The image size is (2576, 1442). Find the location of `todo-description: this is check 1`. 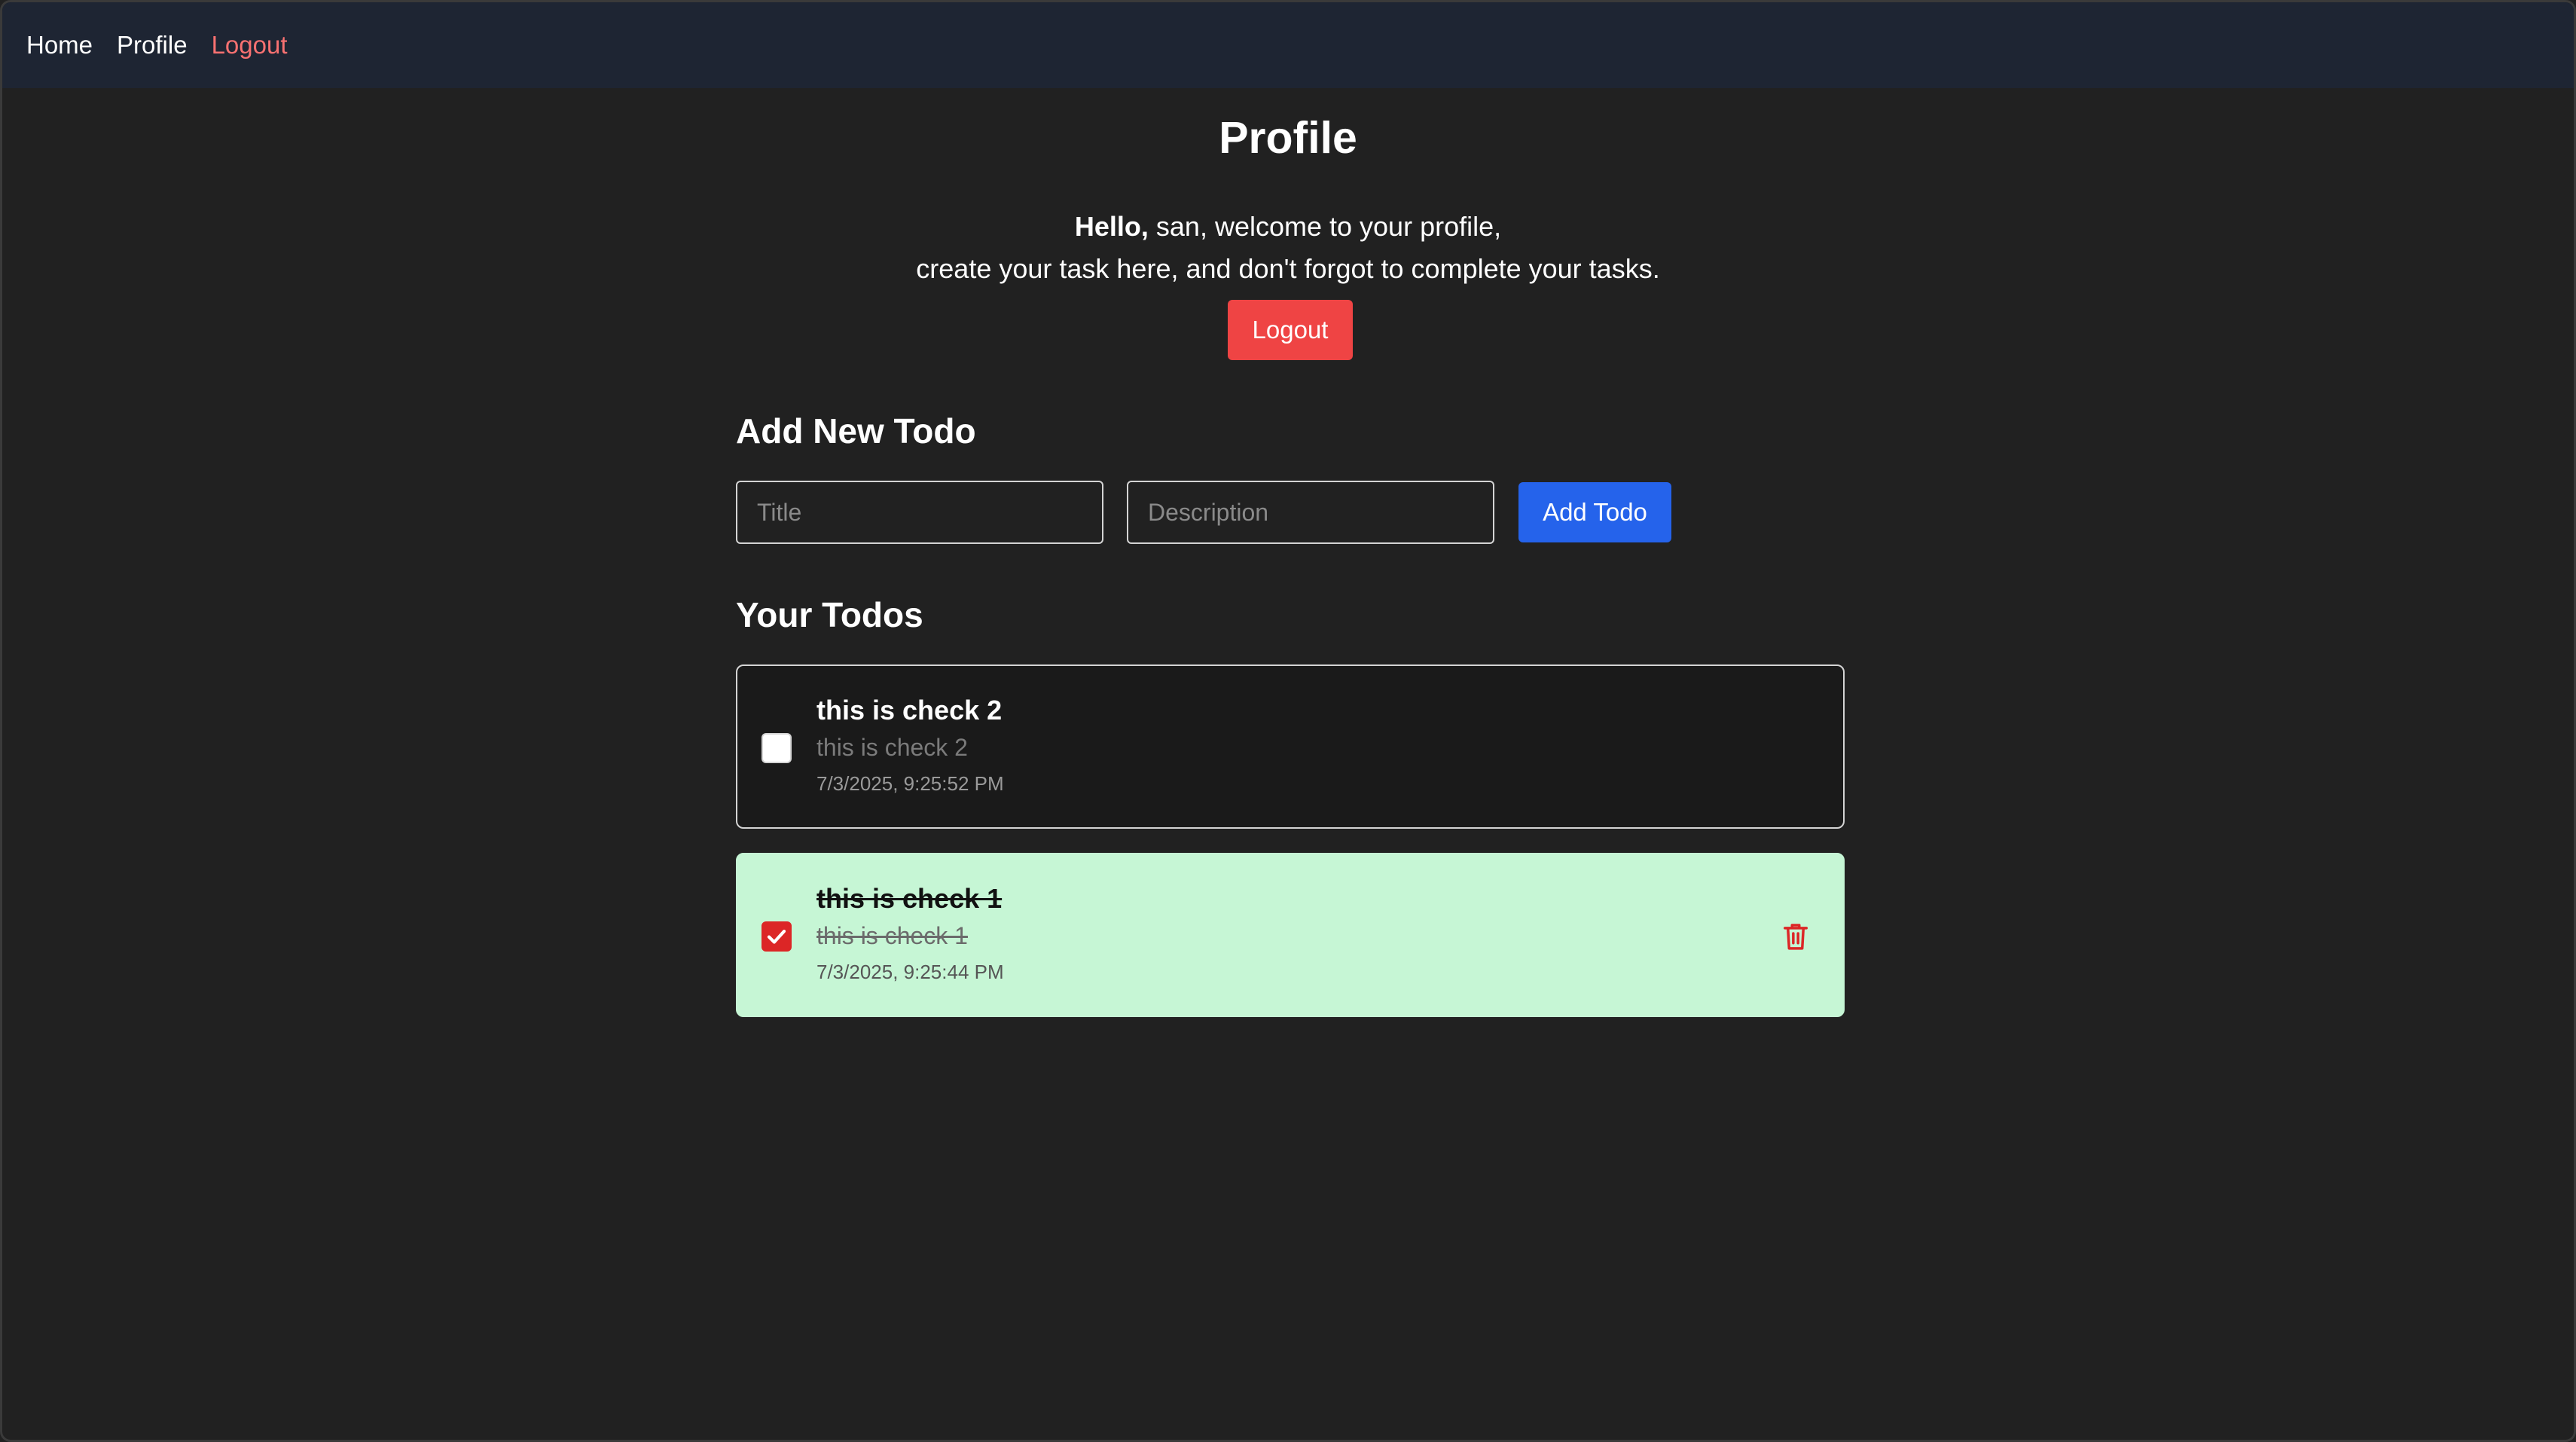

todo-description: this is check 1 is located at coordinates (892, 936).